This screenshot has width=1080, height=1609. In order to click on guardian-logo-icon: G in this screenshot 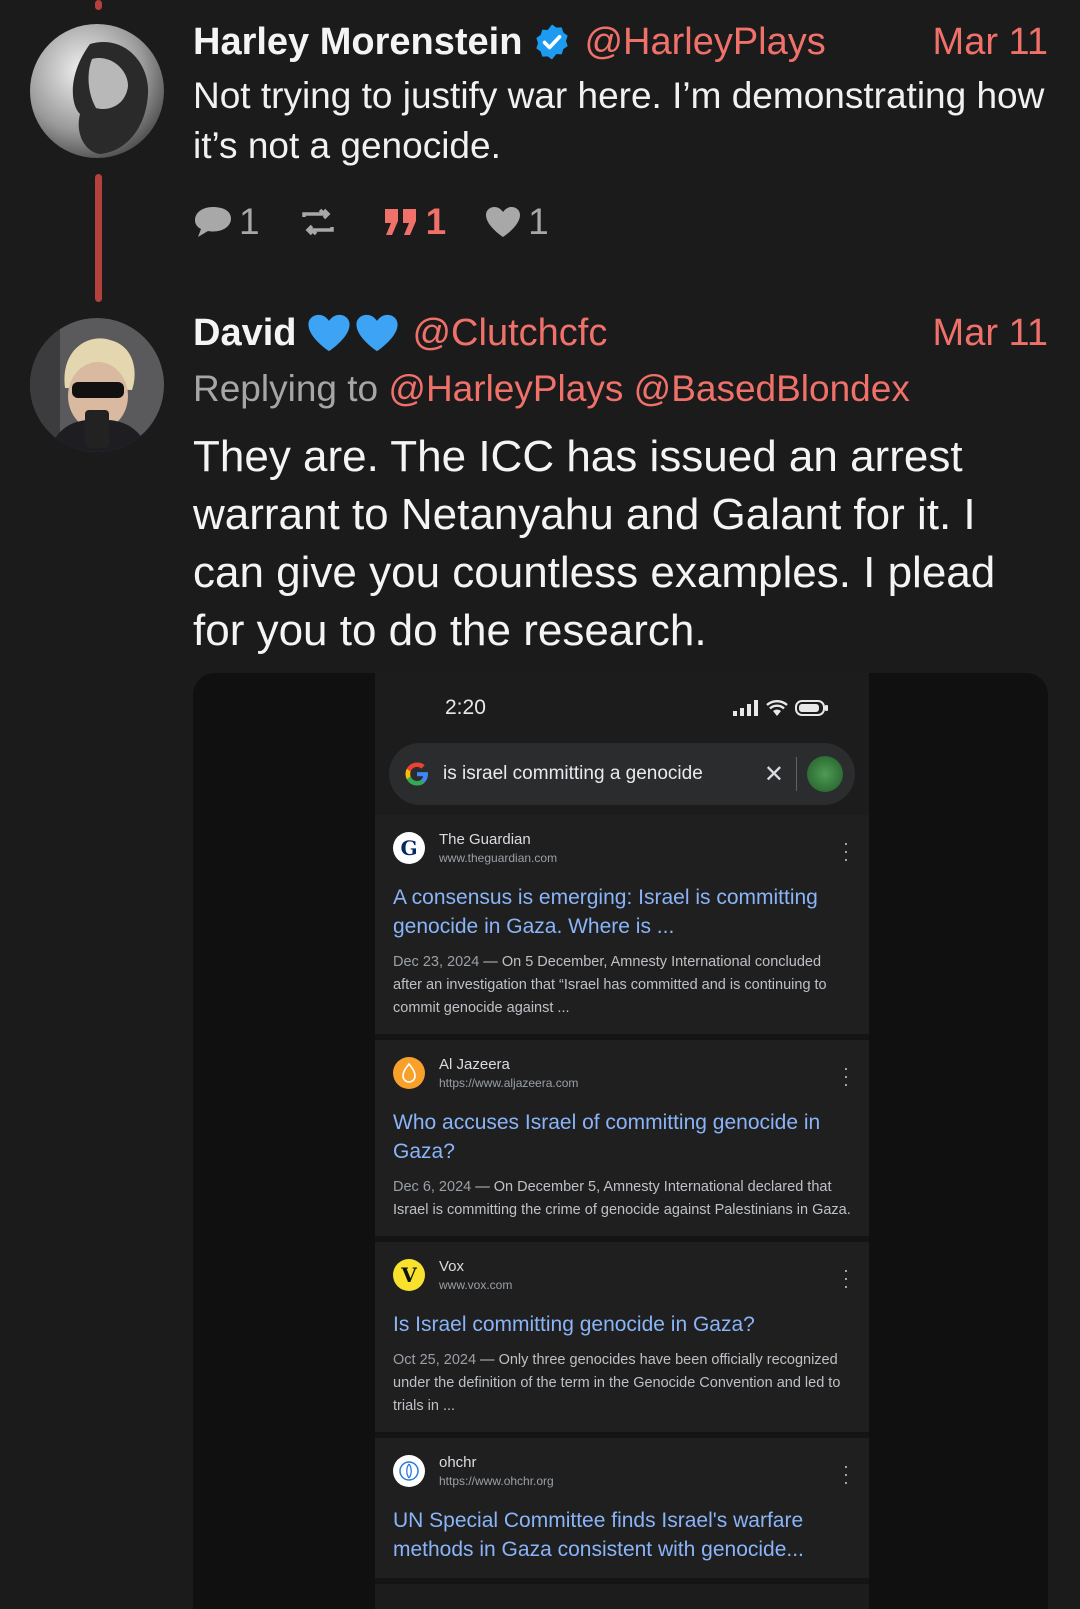, I will do `click(409, 848)`.